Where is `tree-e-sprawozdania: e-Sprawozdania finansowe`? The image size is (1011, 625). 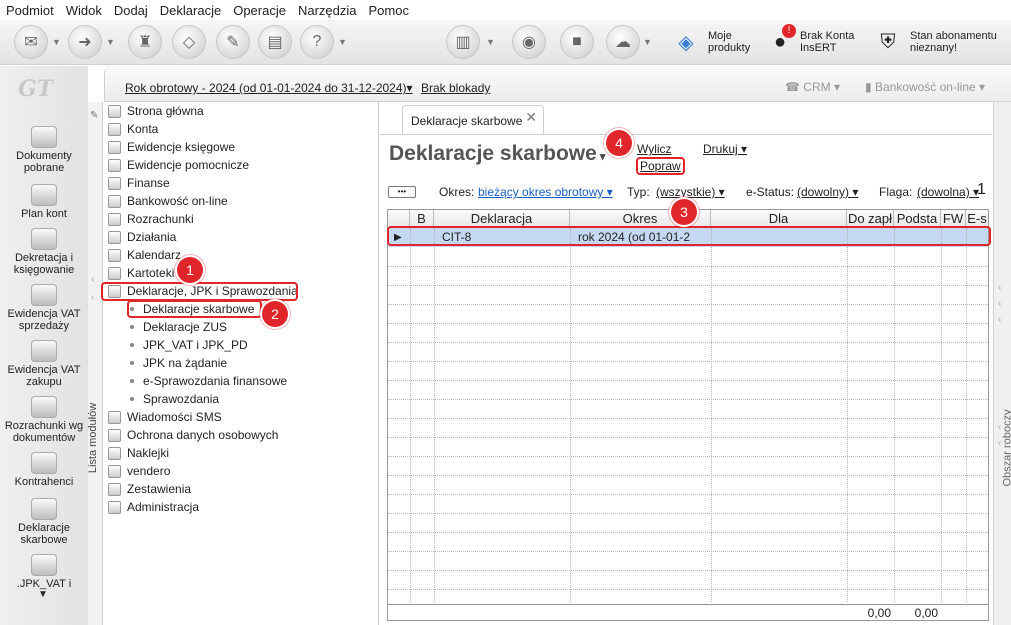
tree-e-sprawozdania: e-Sprawozdania finansowe is located at coordinates (208, 381).